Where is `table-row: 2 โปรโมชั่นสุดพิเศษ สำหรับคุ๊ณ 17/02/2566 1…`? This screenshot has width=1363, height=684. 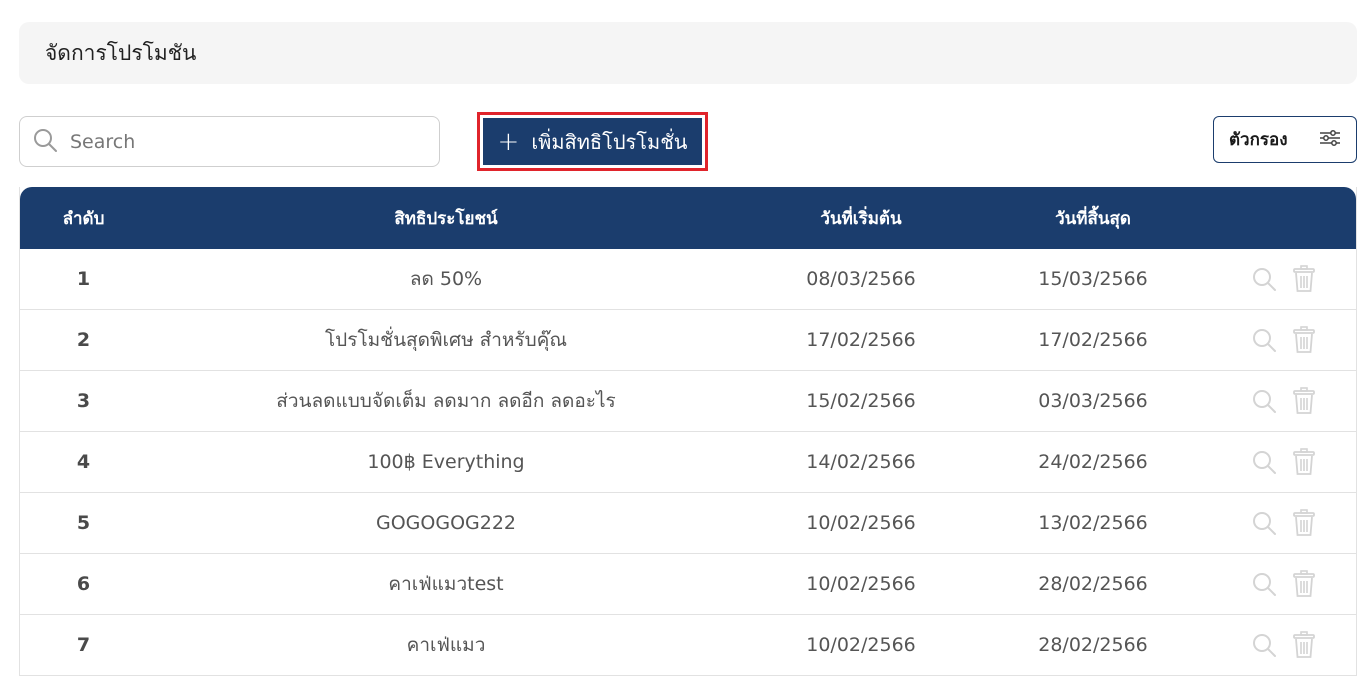
table-row: 2 โปรโมชั่นสุดพิเศษ สำหรับคุ๊ณ 17/02/2566 1… is located at coordinates (688, 340).